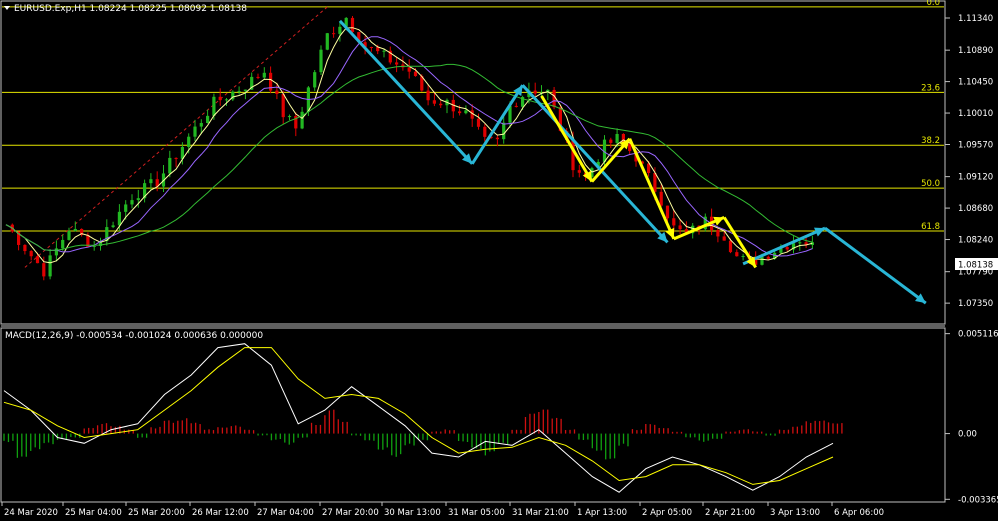 The height and width of the screenshot is (521, 998). I want to click on price-tick-label: 1.08240, so click(975, 241).